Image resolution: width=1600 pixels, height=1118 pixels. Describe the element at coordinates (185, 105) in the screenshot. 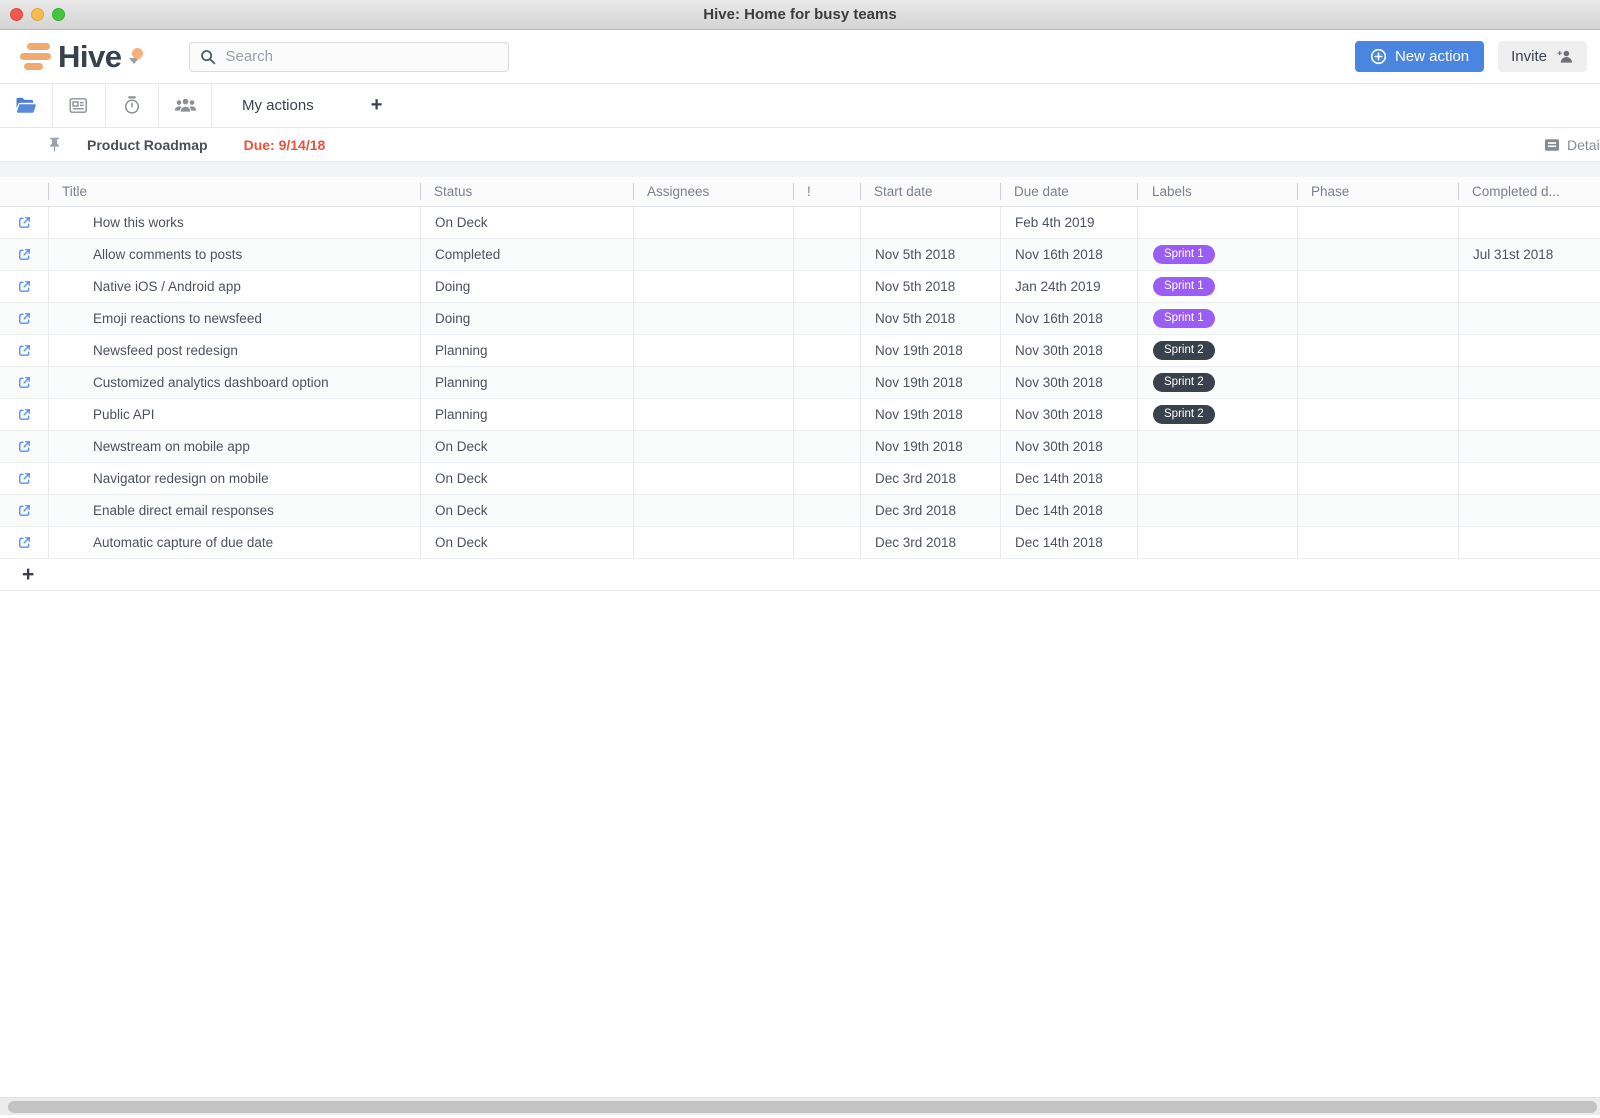

I see `tab-team` at that location.